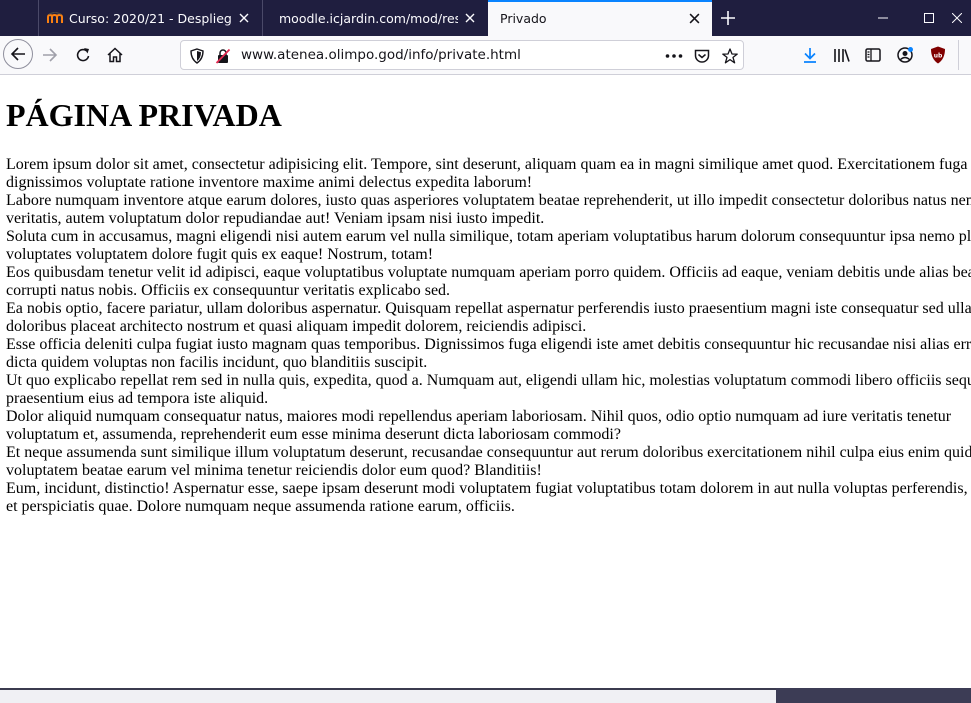 Image resolution: width=971 pixels, height=703 pixels. Describe the element at coordinates (388, 689) in the screenshot. I see `window-border` at that location.